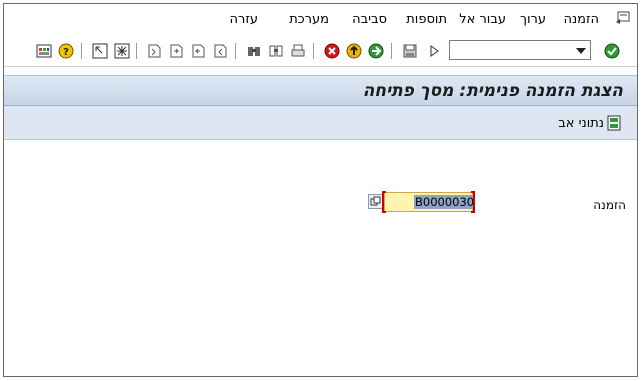  Describe the element at coordinates (176, 51) in the screenshot. I see `next-page-icon` at that location.